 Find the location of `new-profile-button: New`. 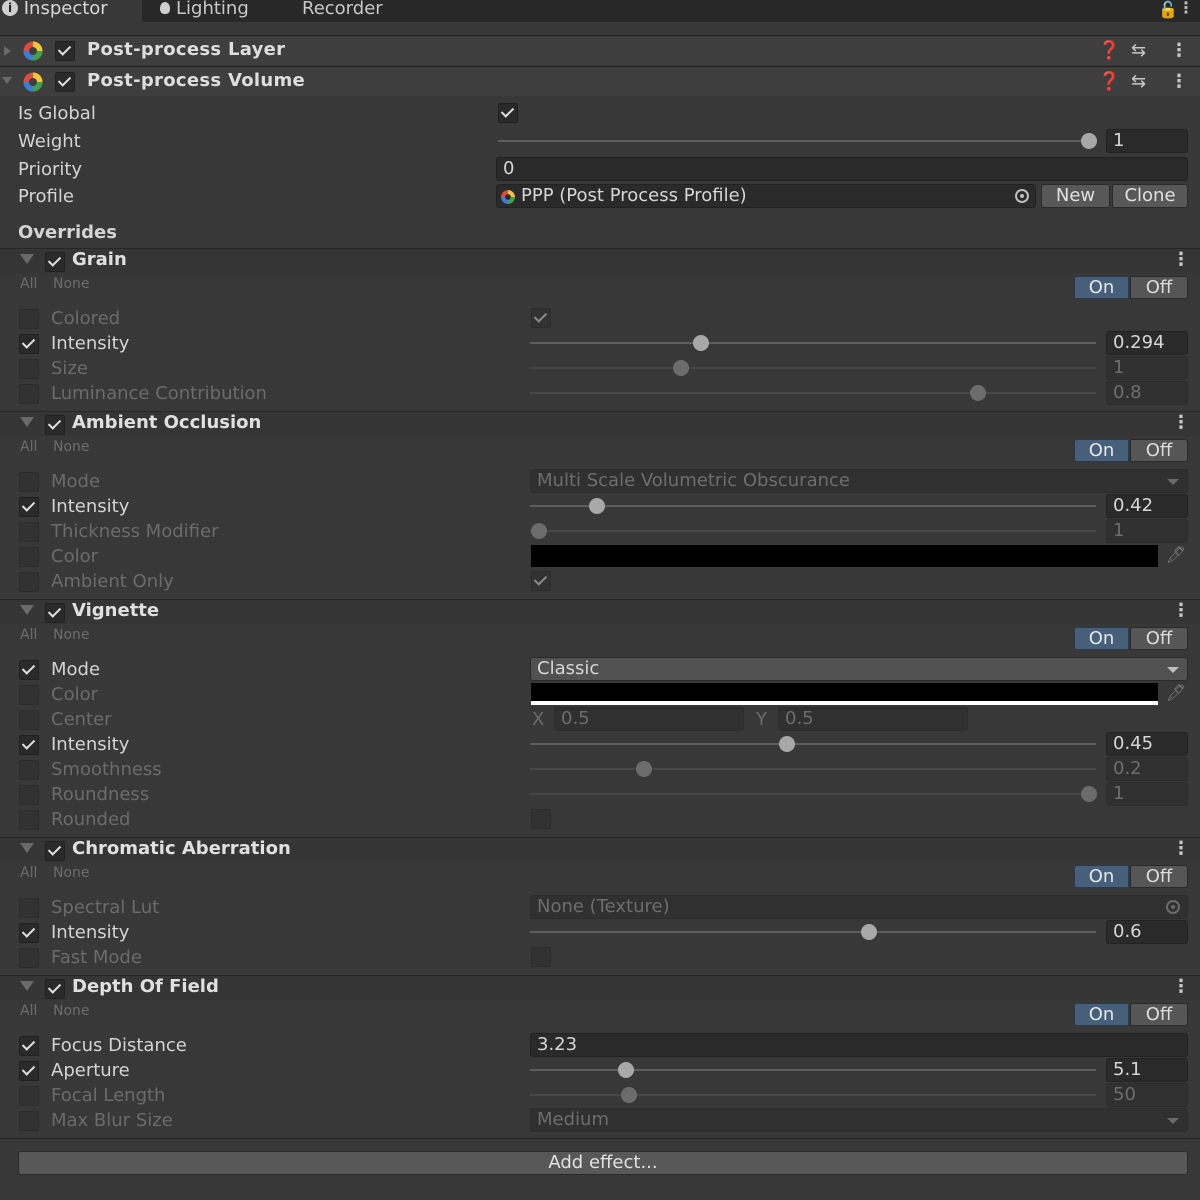

new-profile-button: New is located at coordinates (1075, 196).